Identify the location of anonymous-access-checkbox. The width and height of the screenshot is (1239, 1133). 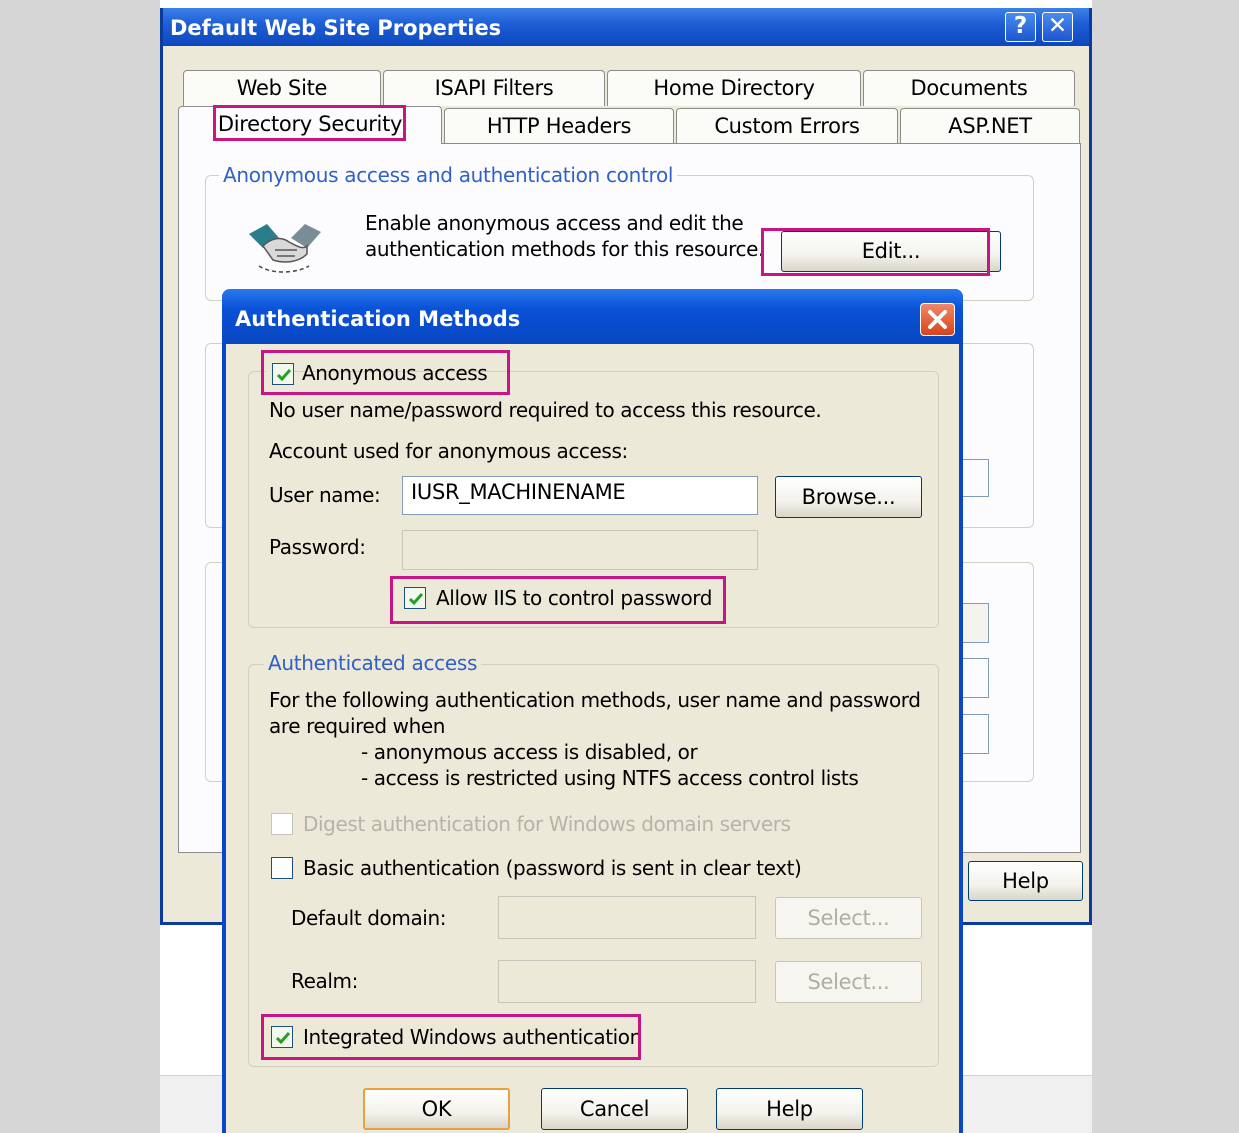
(283, 374).